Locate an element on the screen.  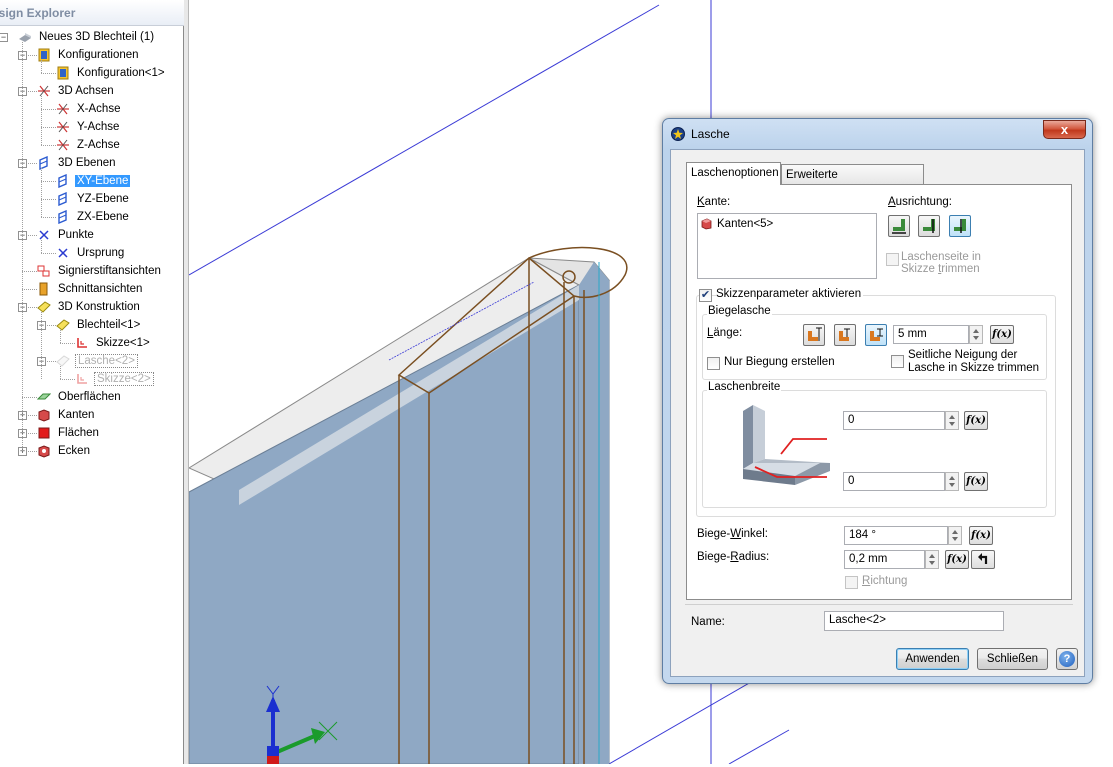
laschenbreite-offset2-input: 0 is located at coordinates (894, 481).